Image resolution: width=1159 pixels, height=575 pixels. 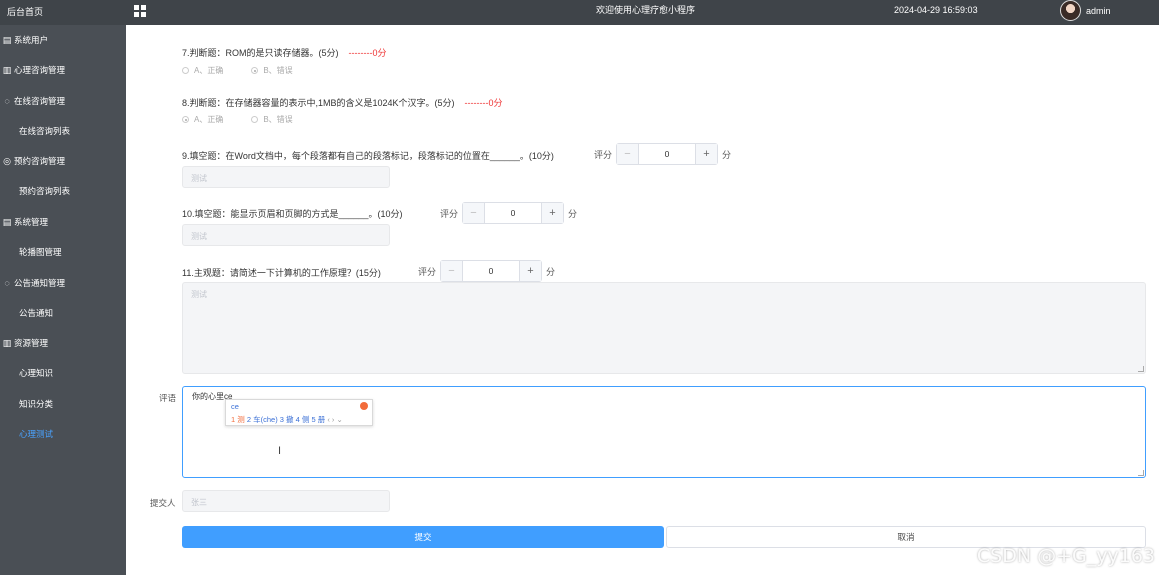 I want to click on sidebar-brand: 后台首页, so click(x=63, y=12).